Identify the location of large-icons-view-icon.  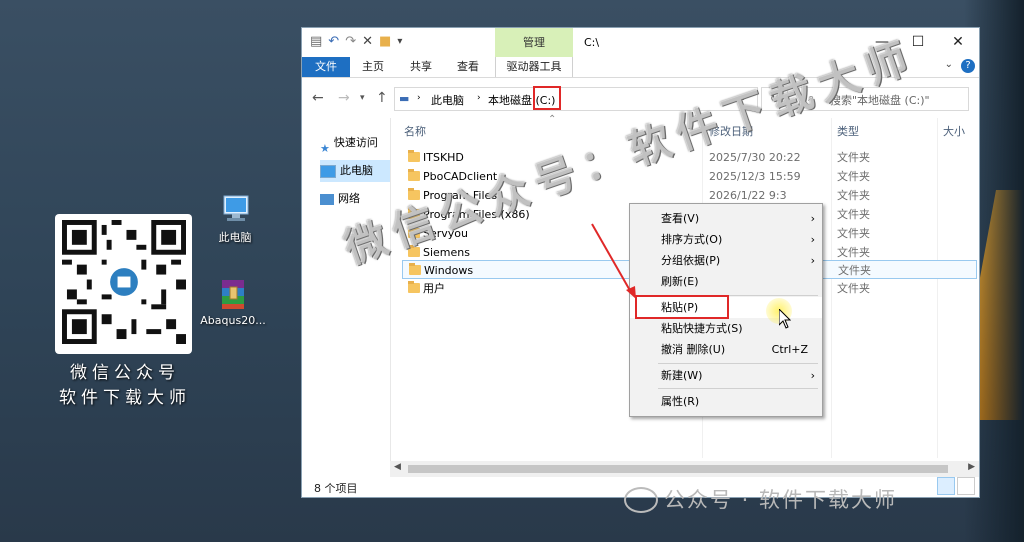
(966, 486).